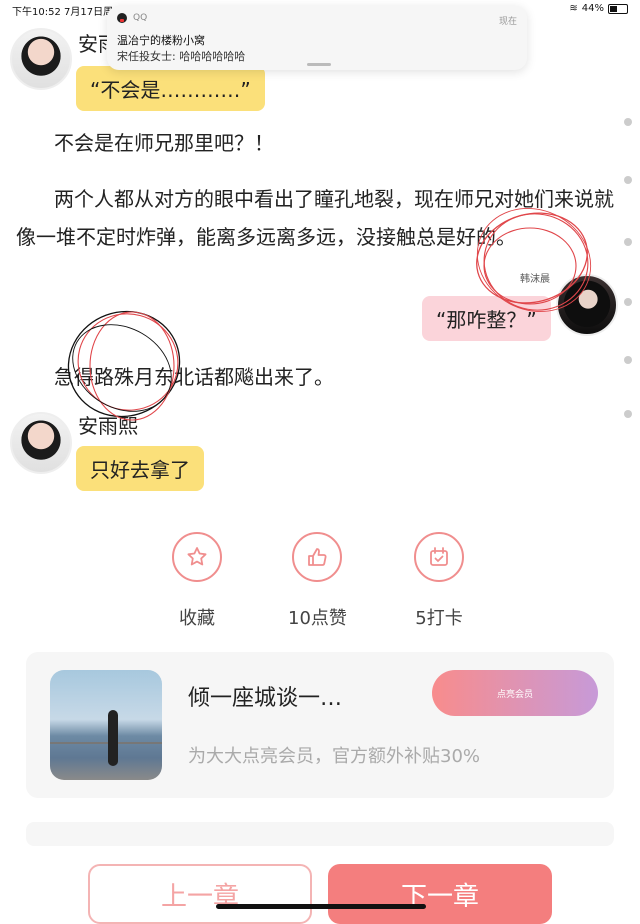 This screenshot has width=640, height=924. What do you see at coordinates (629, 273) in the screenshot?
I see `scroll-indicator` at bounding box center [629, 273].